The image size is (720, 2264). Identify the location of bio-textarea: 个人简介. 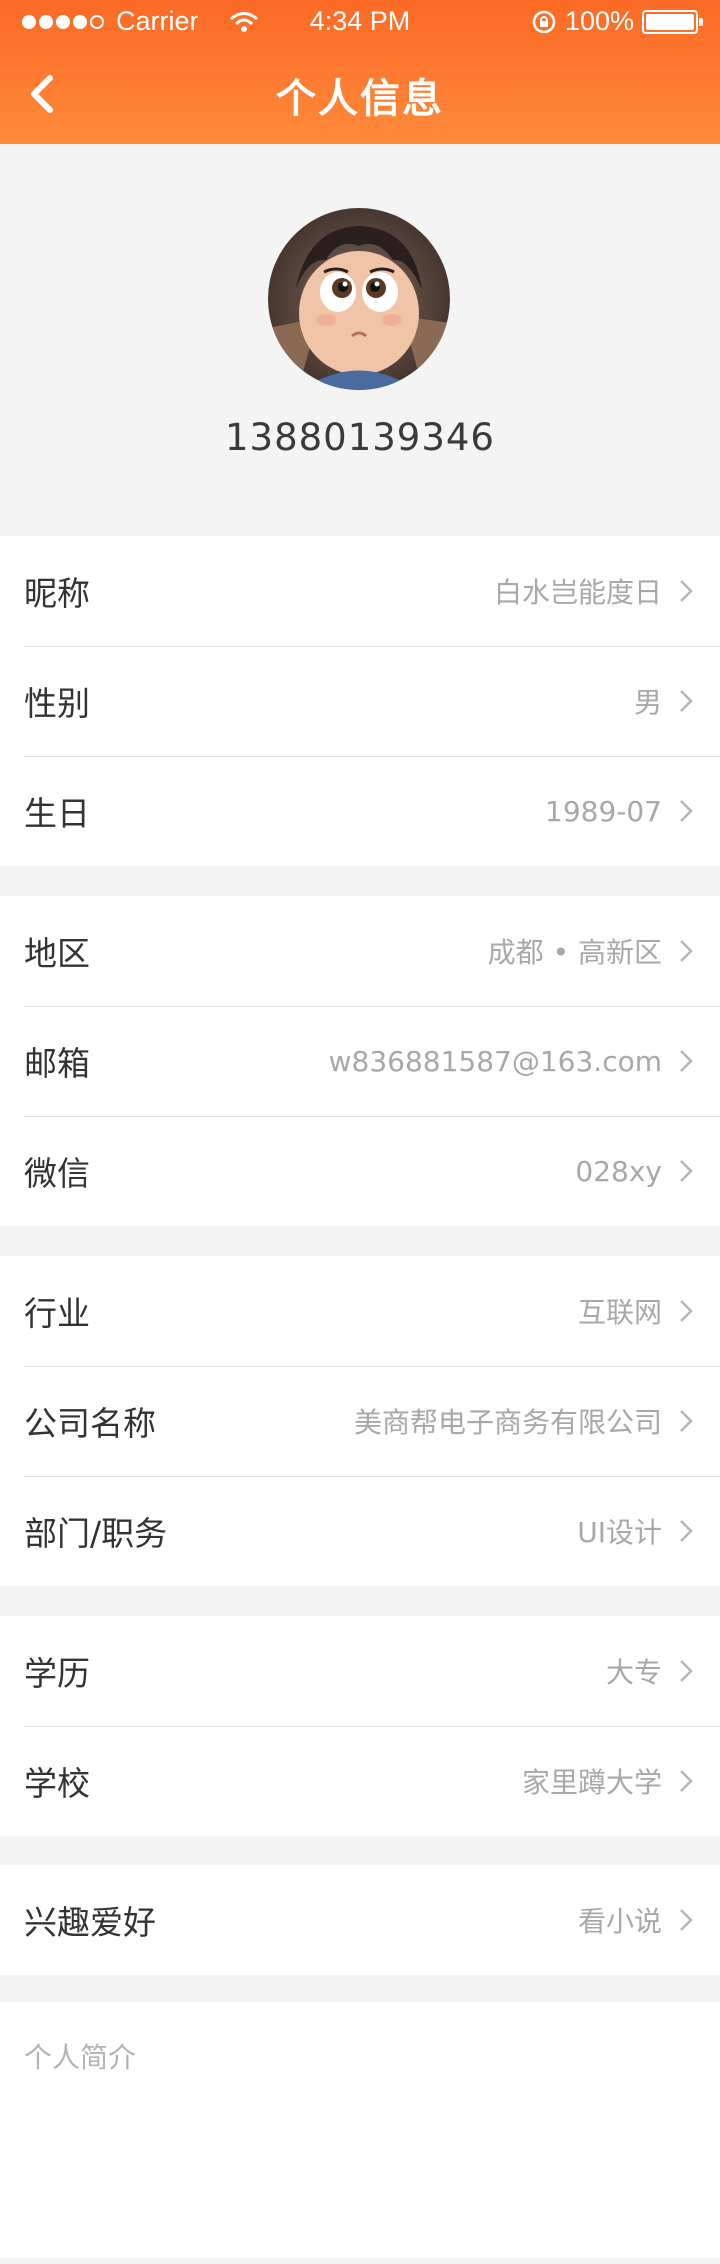
(360, 2130).